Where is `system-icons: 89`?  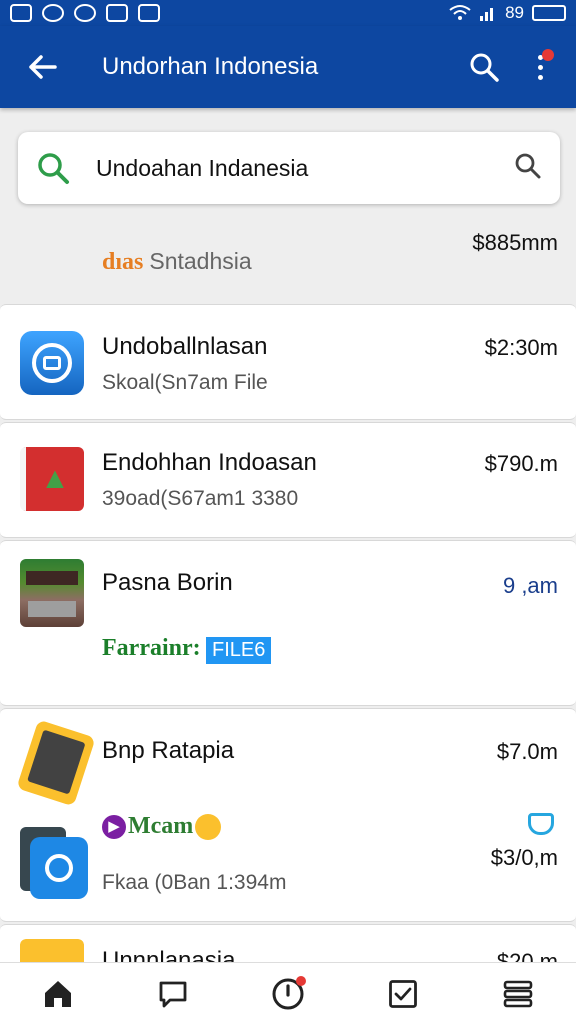 system-icons: 89 is located at coordinates (507, 13).